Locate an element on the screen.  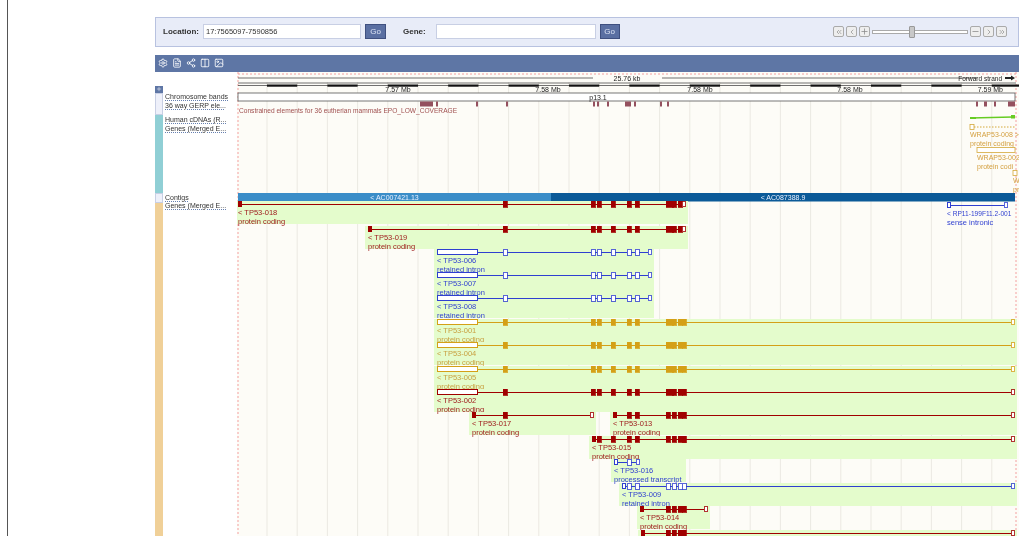
document-icon is located at coordinates (177, 63).